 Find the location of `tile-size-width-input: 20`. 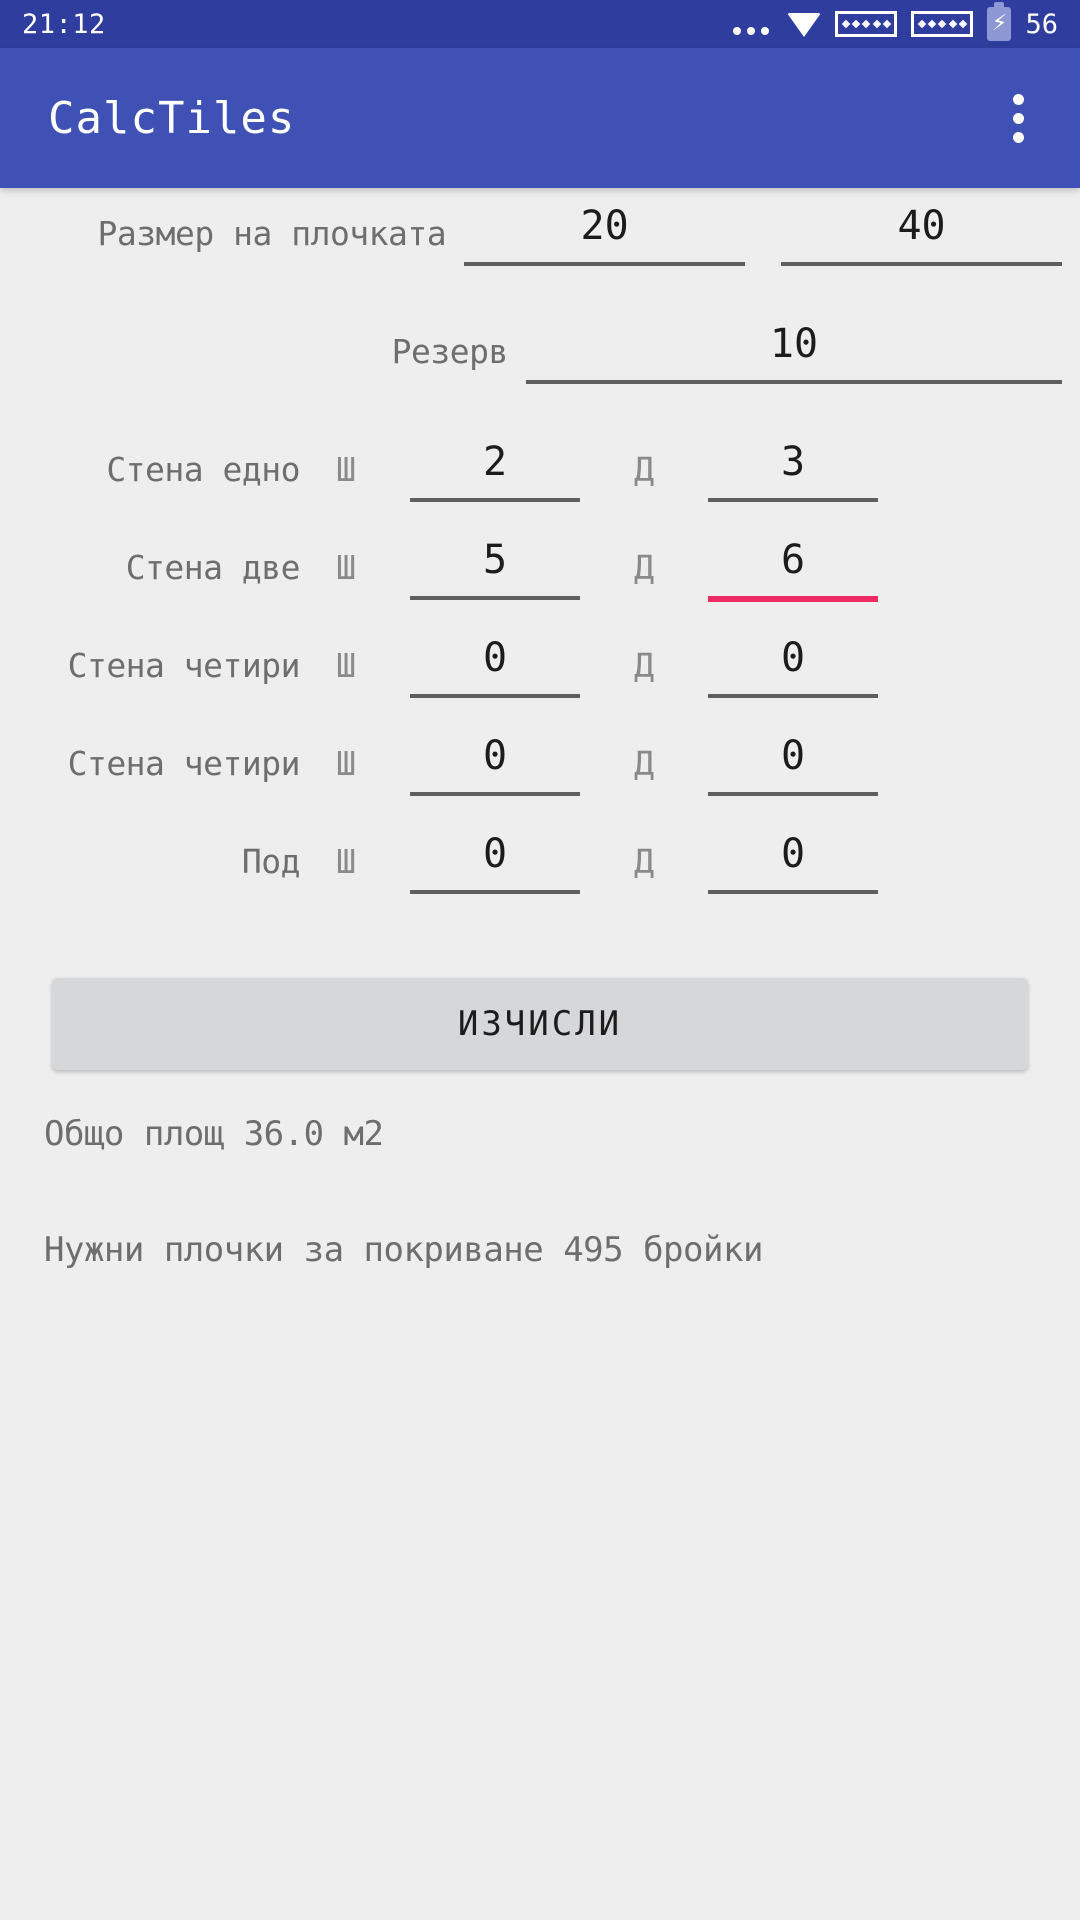

tile-size-width-input: 20 is located at coordinates (605, 230).